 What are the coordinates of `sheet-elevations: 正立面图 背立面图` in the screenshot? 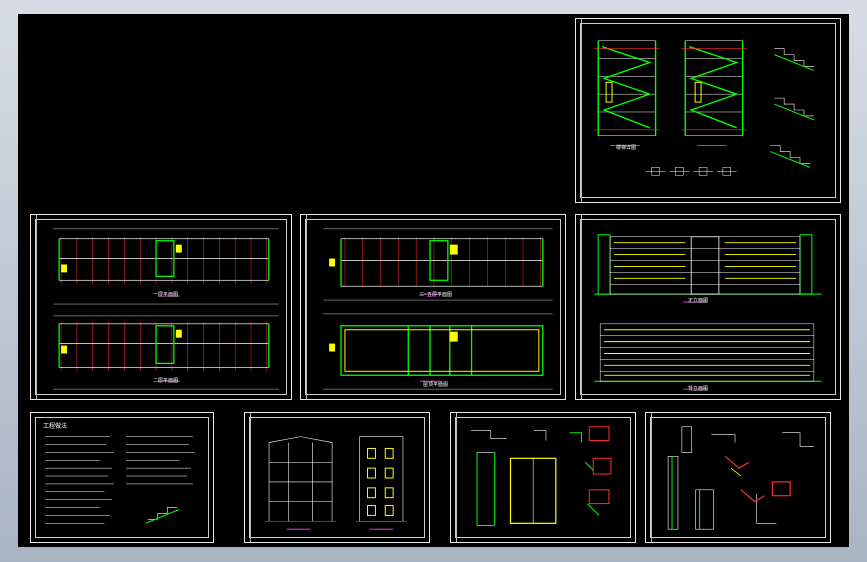 It's located at (708, 307).